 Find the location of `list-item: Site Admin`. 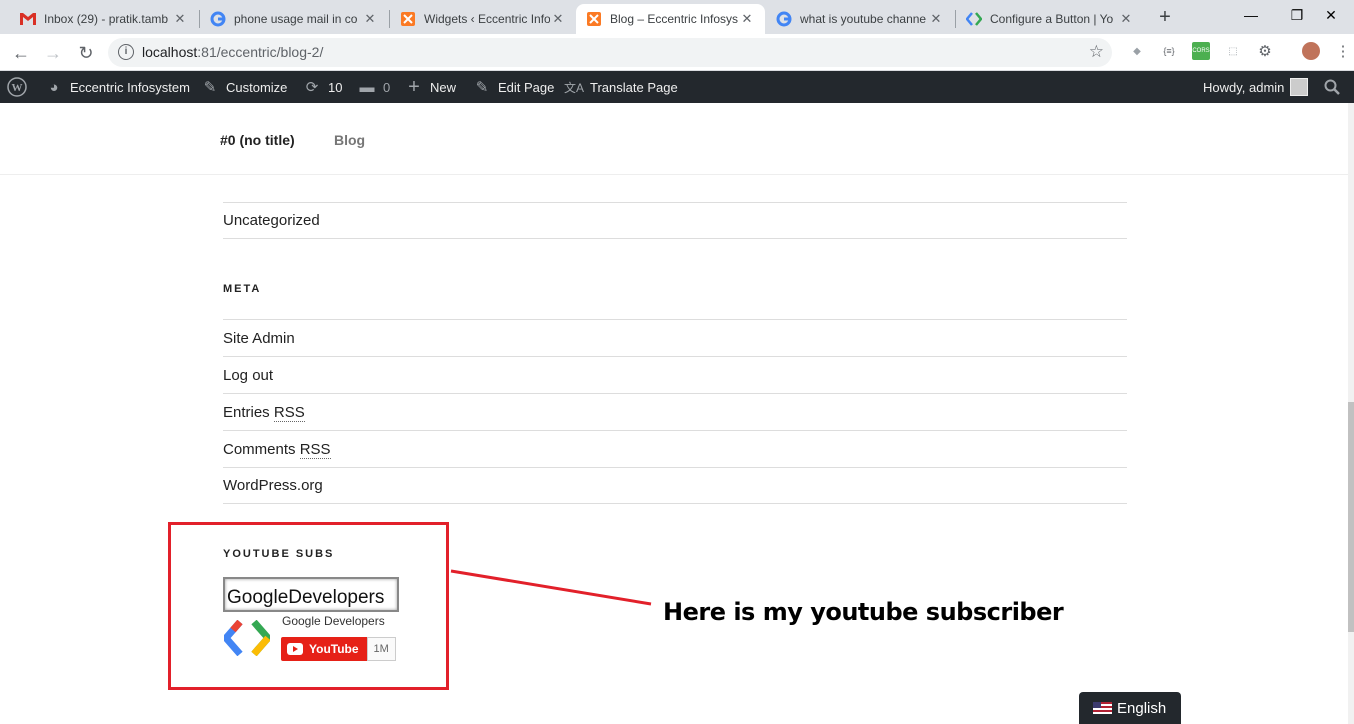

list-item: Site Admin is located at coordinates (675, 337).